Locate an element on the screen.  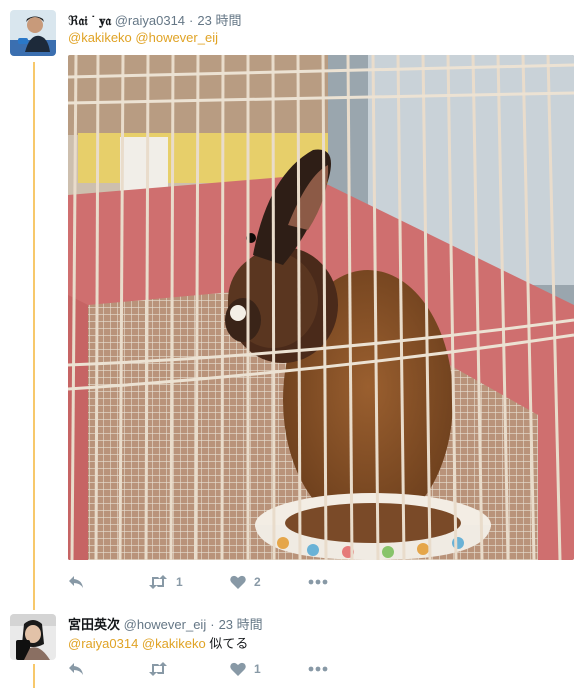
like-count: 1 is located at coordinates (257, 669).